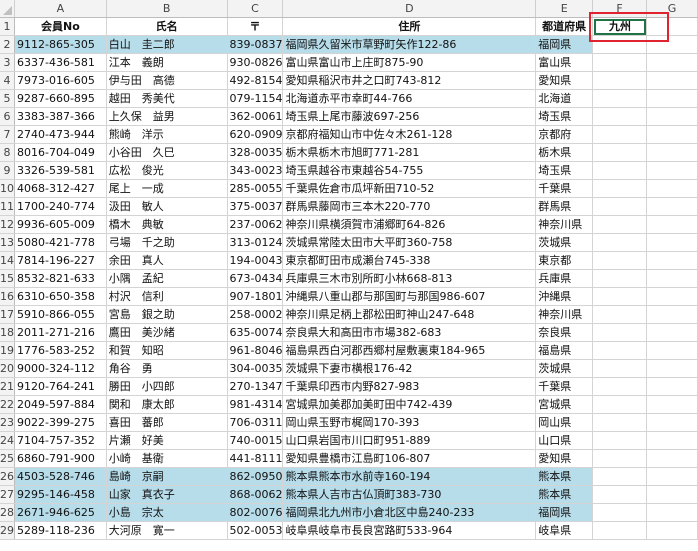 The width and height of the screenshot is (698, 551). Describe the element at coordinates (167, 350) in the screenshot. I see `name-cell: 和賀 知昭` at that location.